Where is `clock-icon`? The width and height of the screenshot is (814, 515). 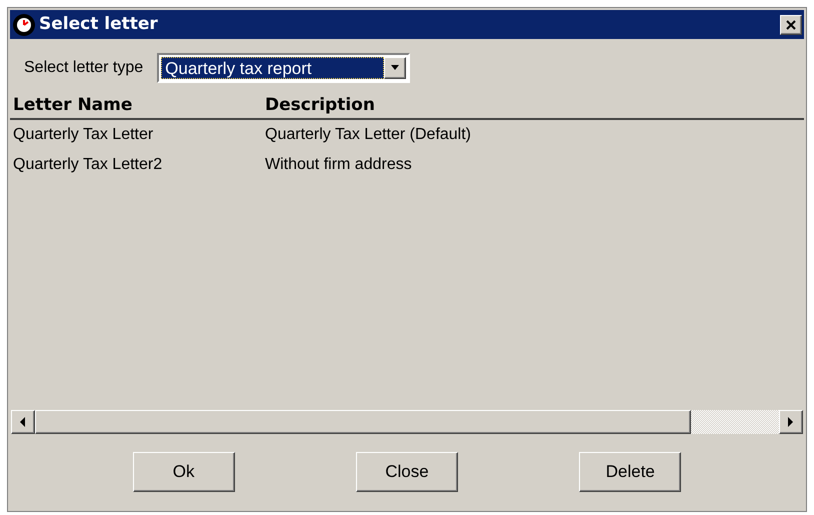 clock-icon is located at coordinates (24, 24).